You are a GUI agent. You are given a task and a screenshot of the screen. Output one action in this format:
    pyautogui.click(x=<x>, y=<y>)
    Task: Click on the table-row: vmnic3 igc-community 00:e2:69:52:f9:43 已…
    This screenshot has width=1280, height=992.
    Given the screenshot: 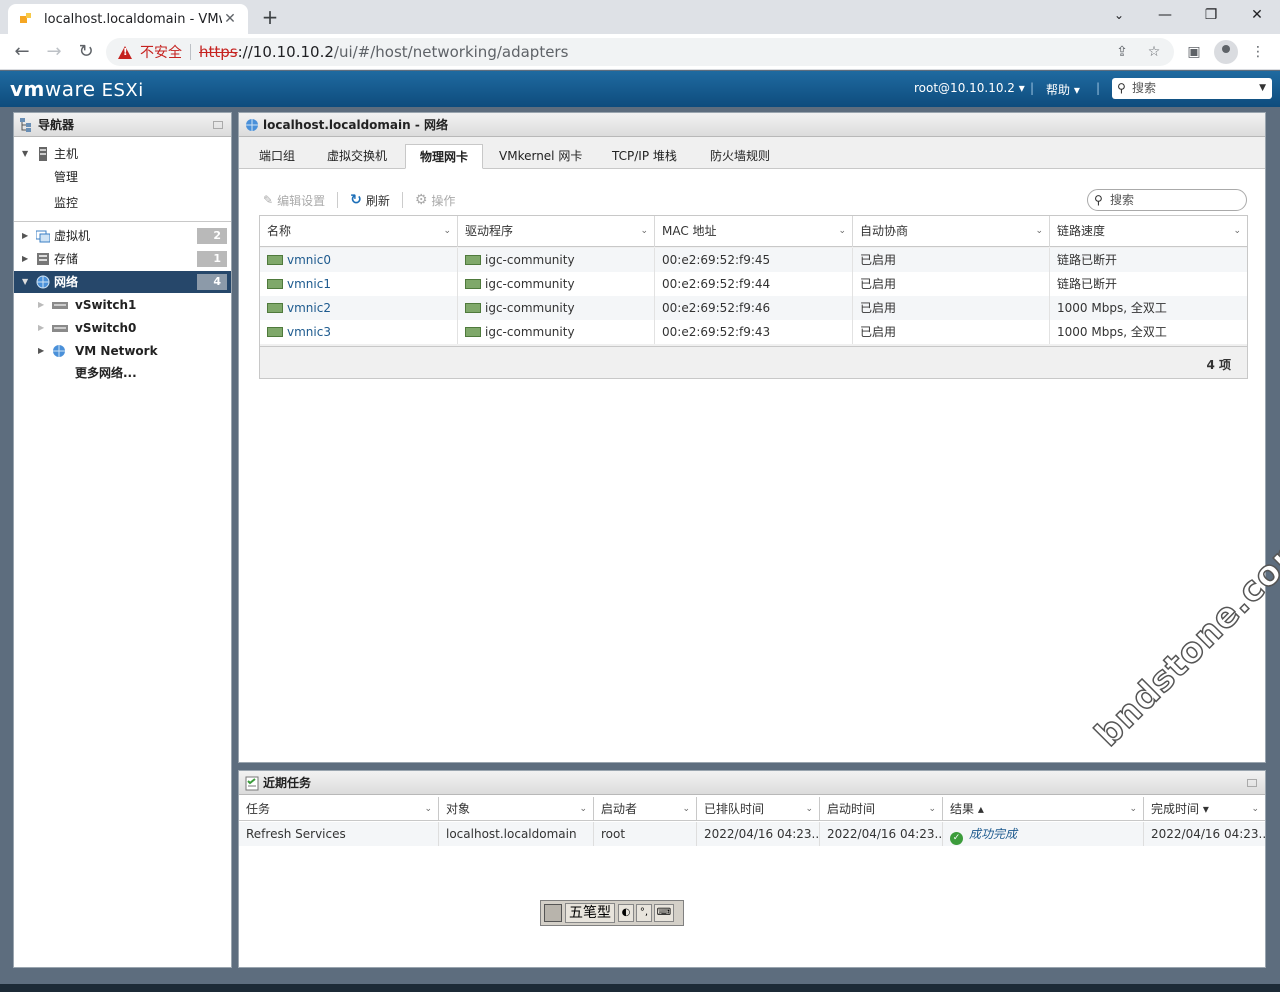 What is the action you would take?
    pyautogui.click(x=753, y=332)
    